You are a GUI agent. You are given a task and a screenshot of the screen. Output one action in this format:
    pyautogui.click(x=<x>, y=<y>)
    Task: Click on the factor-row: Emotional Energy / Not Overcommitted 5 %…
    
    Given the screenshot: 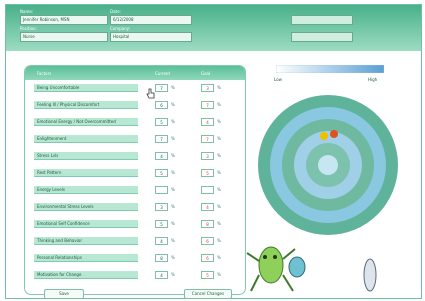 What is the action you would take?
    pyautogui.click(x=135, y=123)
    